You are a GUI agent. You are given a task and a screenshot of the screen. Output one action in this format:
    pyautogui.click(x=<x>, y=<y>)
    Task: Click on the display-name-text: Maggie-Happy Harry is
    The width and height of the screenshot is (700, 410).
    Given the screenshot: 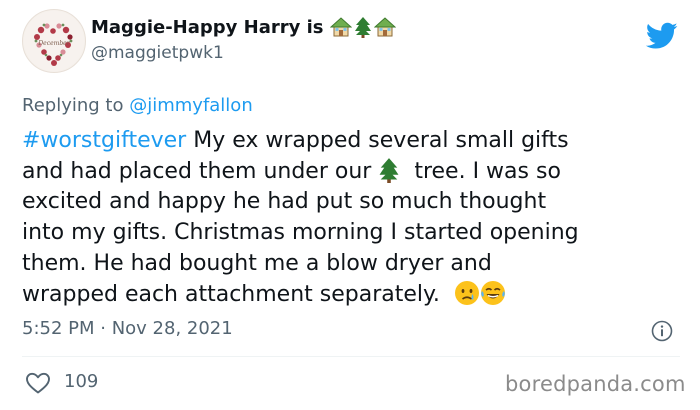 What is the action you would take?
    pyautogui.click(x=207, y=27)
    